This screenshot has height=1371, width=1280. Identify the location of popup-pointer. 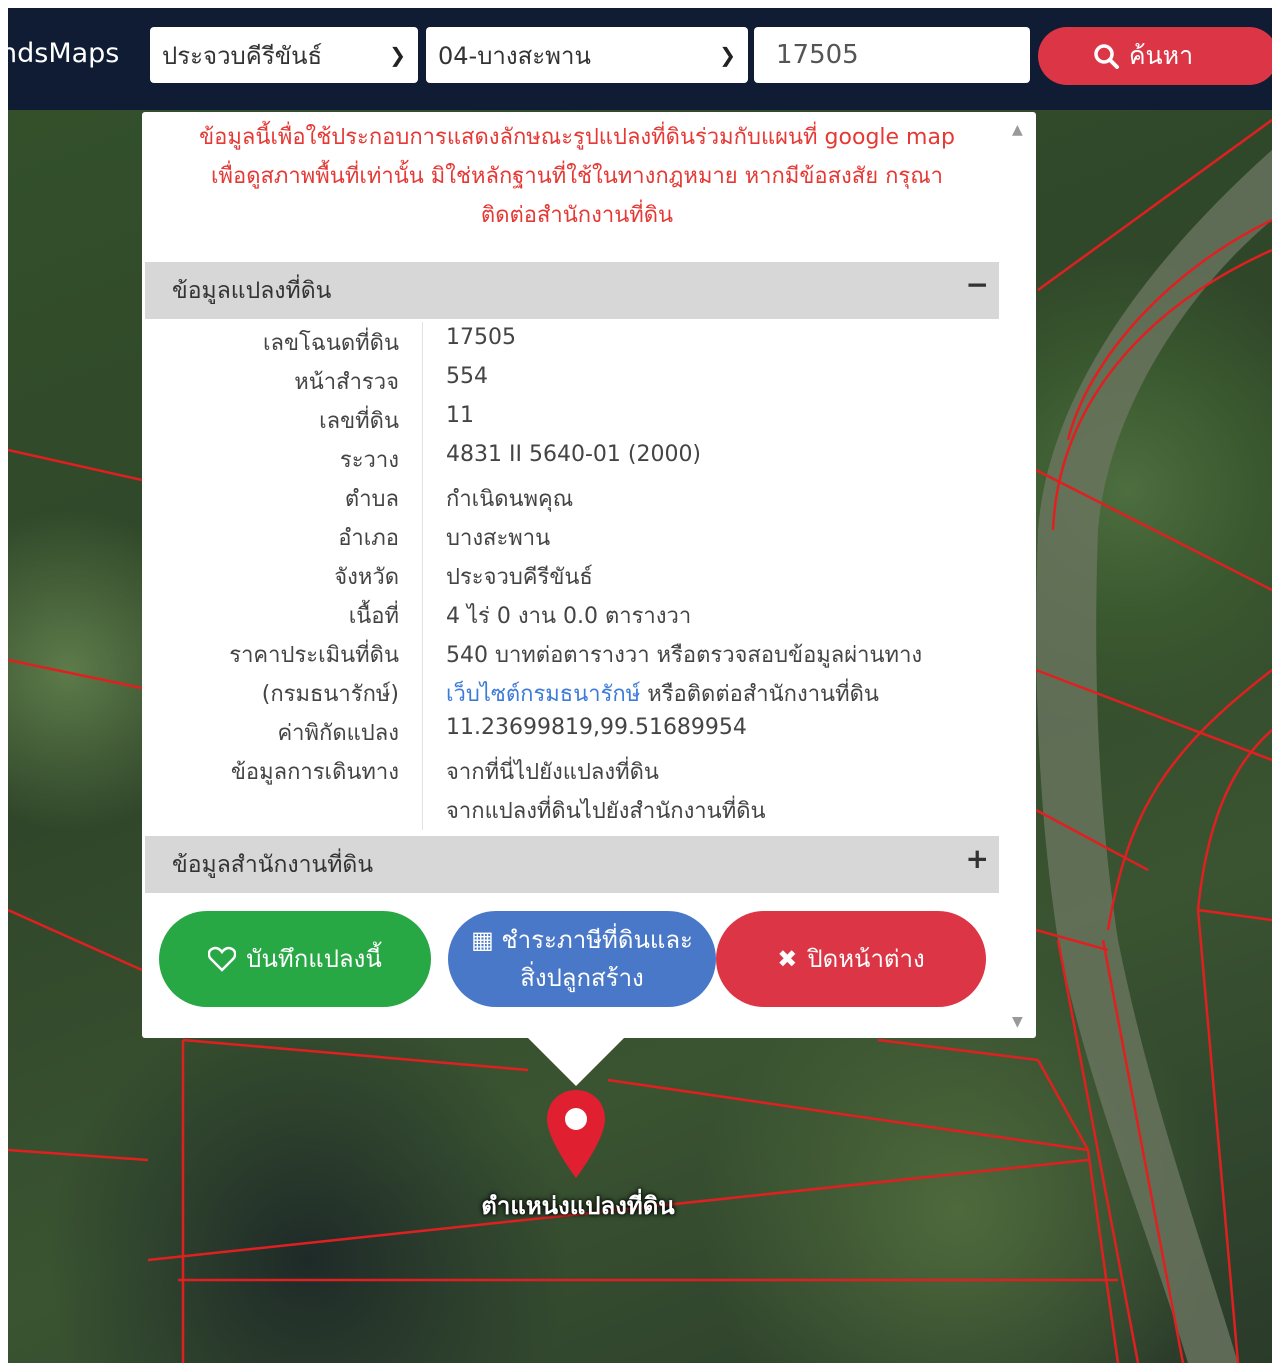
(576, 1062).